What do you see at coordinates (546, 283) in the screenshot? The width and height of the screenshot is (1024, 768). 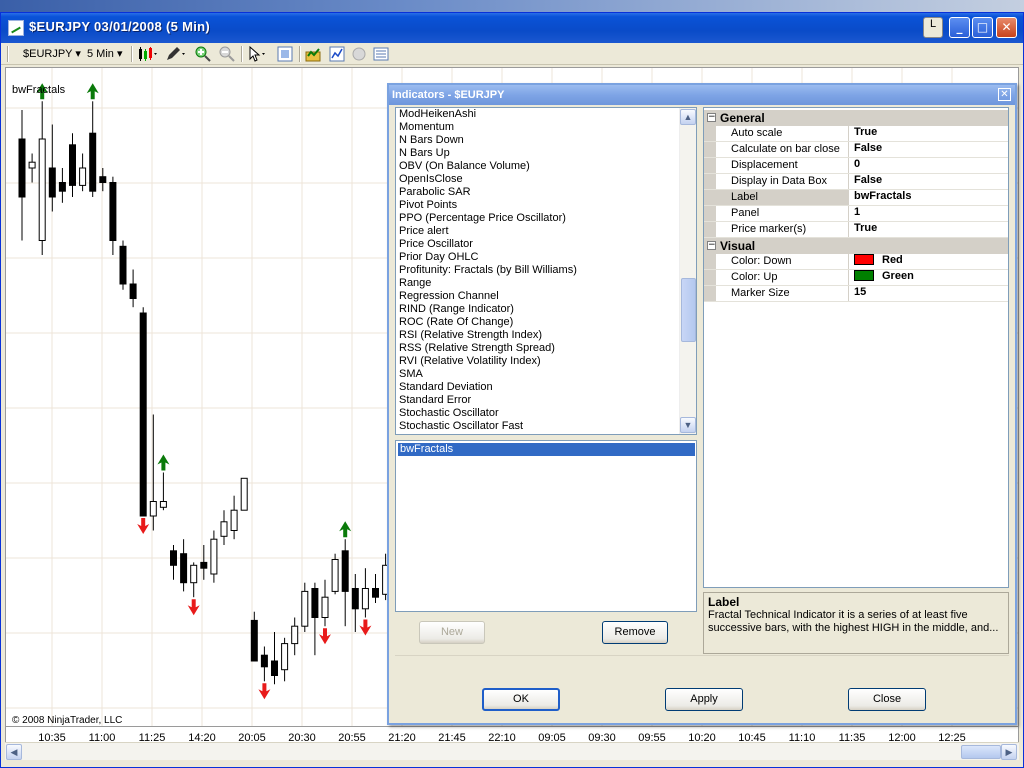 I see `indicator-list-item: Range` at bounding box center [546, 283].